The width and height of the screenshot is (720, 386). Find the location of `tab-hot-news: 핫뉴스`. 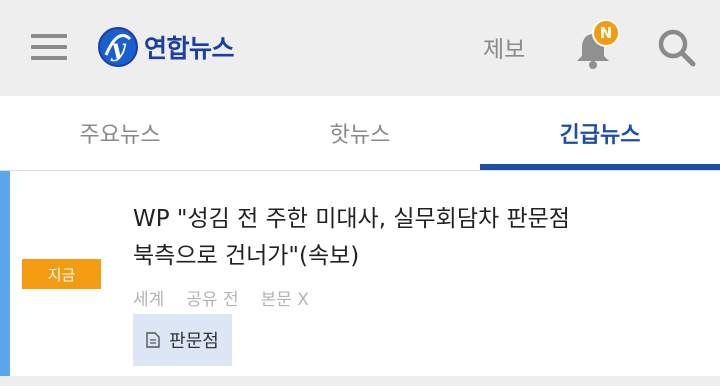

tab-hot-news: 핫뉴스 is located at coordinates (360, 133).